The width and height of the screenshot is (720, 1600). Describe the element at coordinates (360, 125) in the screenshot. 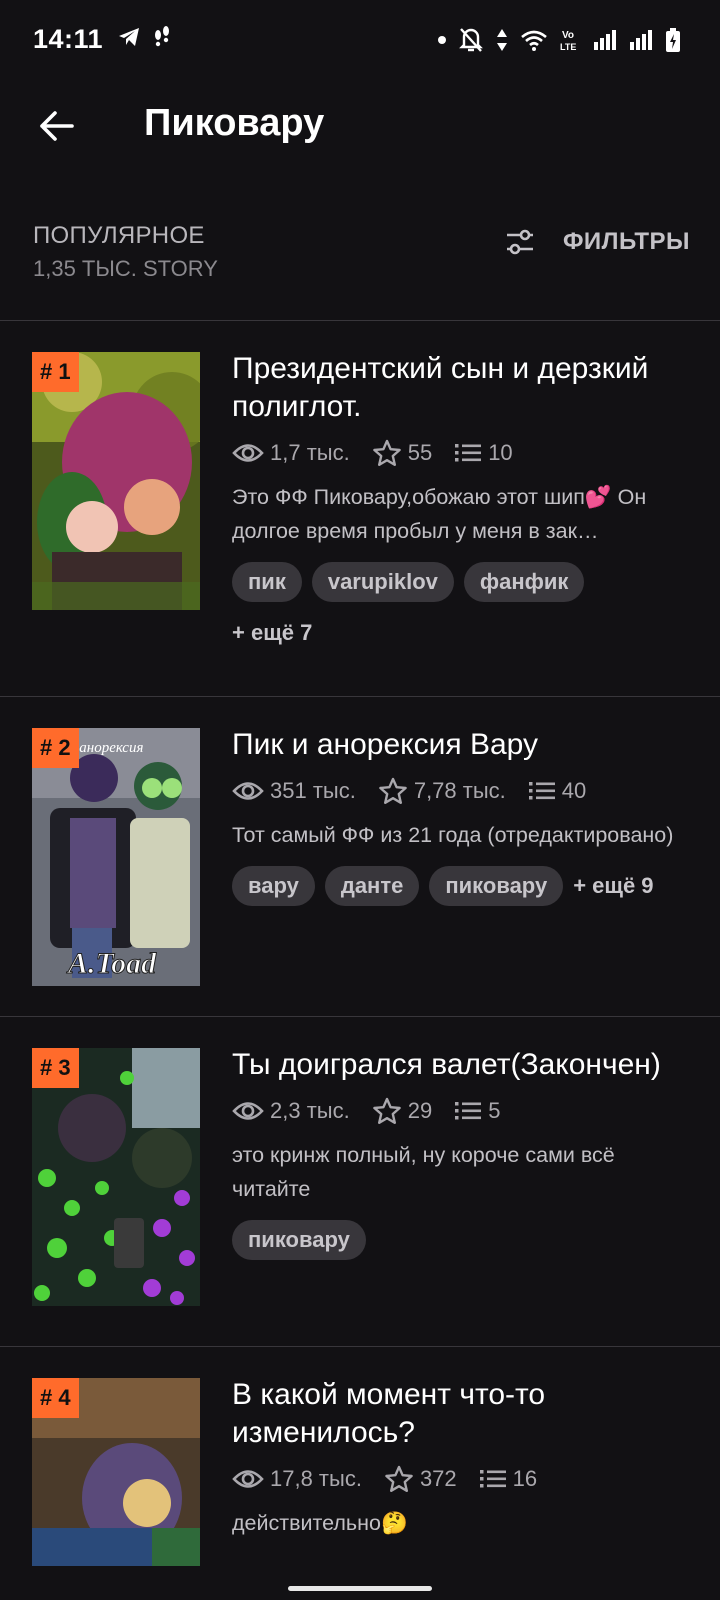

I see `app-bar: Пиковару` at that location.